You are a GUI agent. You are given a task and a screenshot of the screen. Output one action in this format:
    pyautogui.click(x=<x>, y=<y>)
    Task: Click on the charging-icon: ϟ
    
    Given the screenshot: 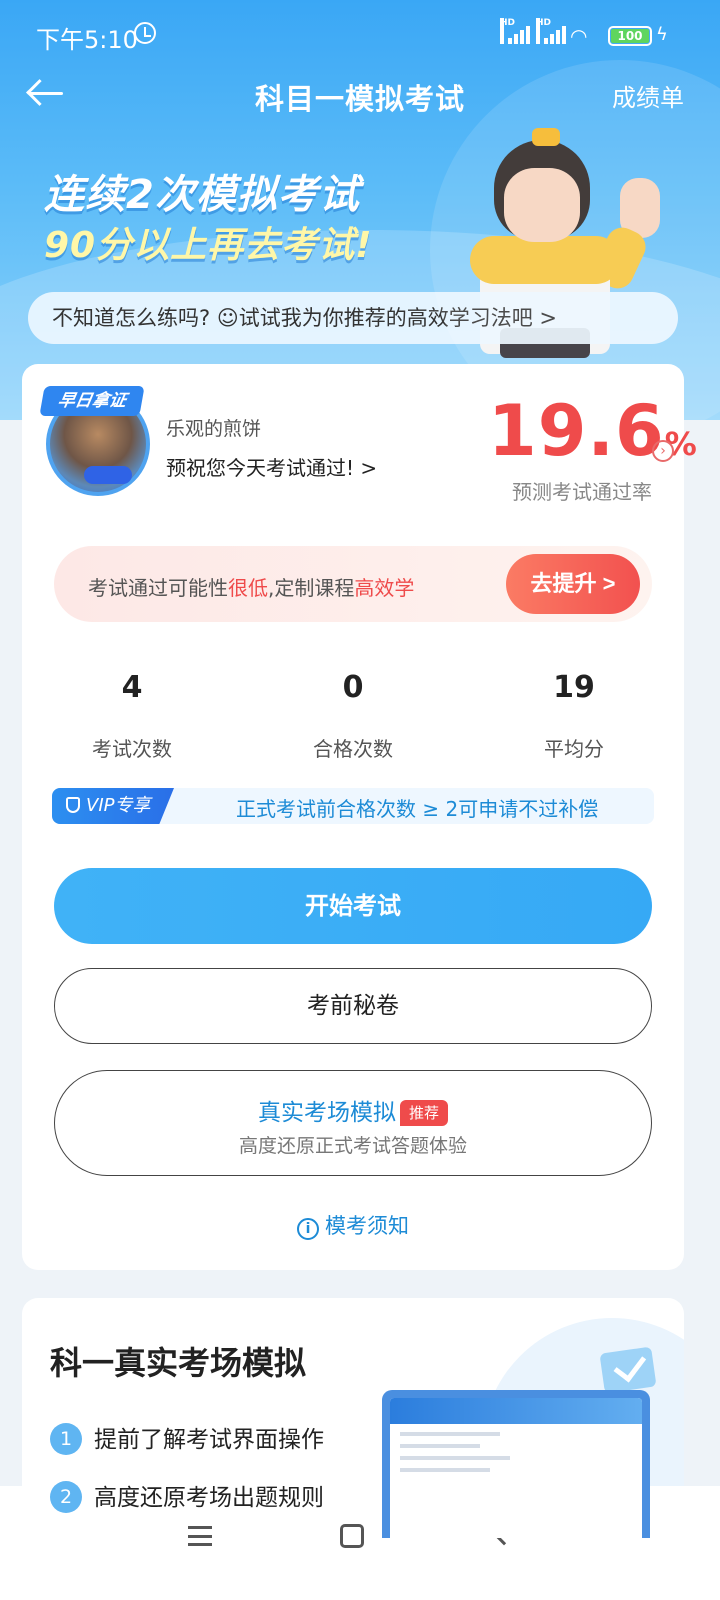 What is the action you would take?
    pyautogui.click(x=662, y=34)
    